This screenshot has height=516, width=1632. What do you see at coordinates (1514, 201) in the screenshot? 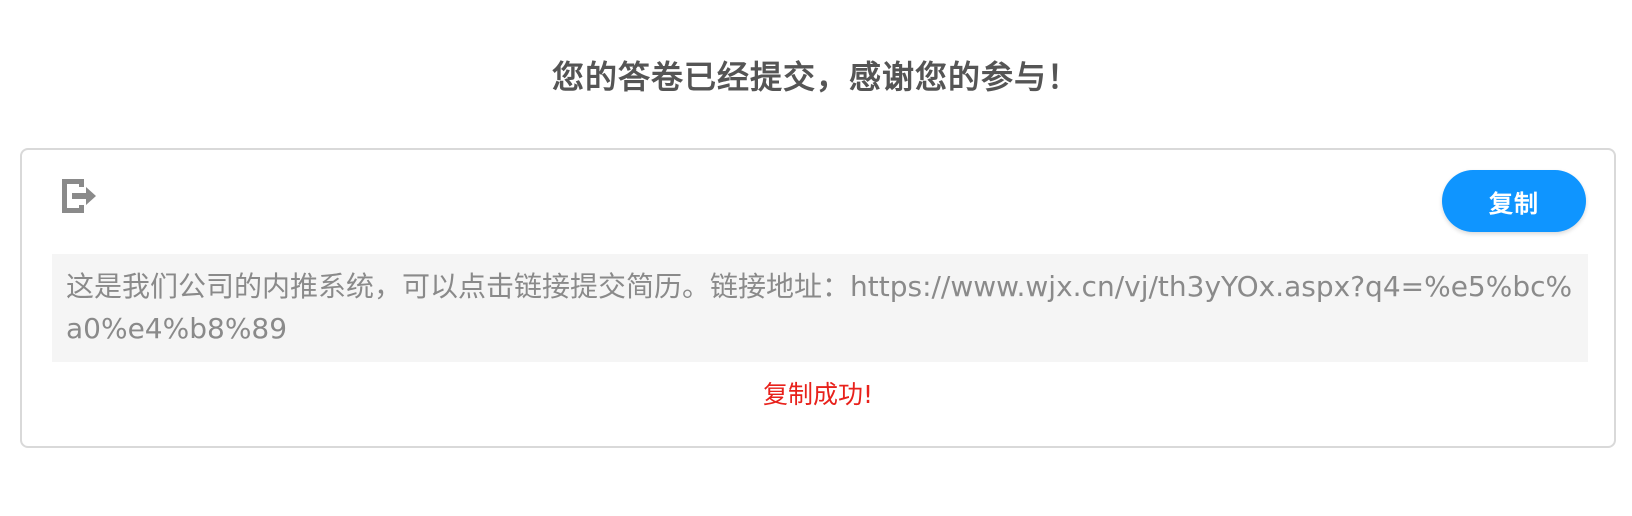
I see `copy-button: 复制` at bounding box center [1514, 201].